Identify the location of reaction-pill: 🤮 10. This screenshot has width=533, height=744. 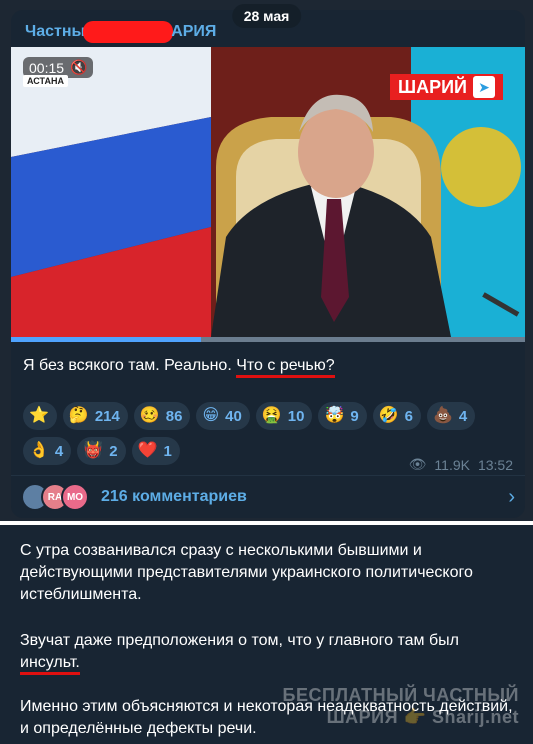
(284, 416).